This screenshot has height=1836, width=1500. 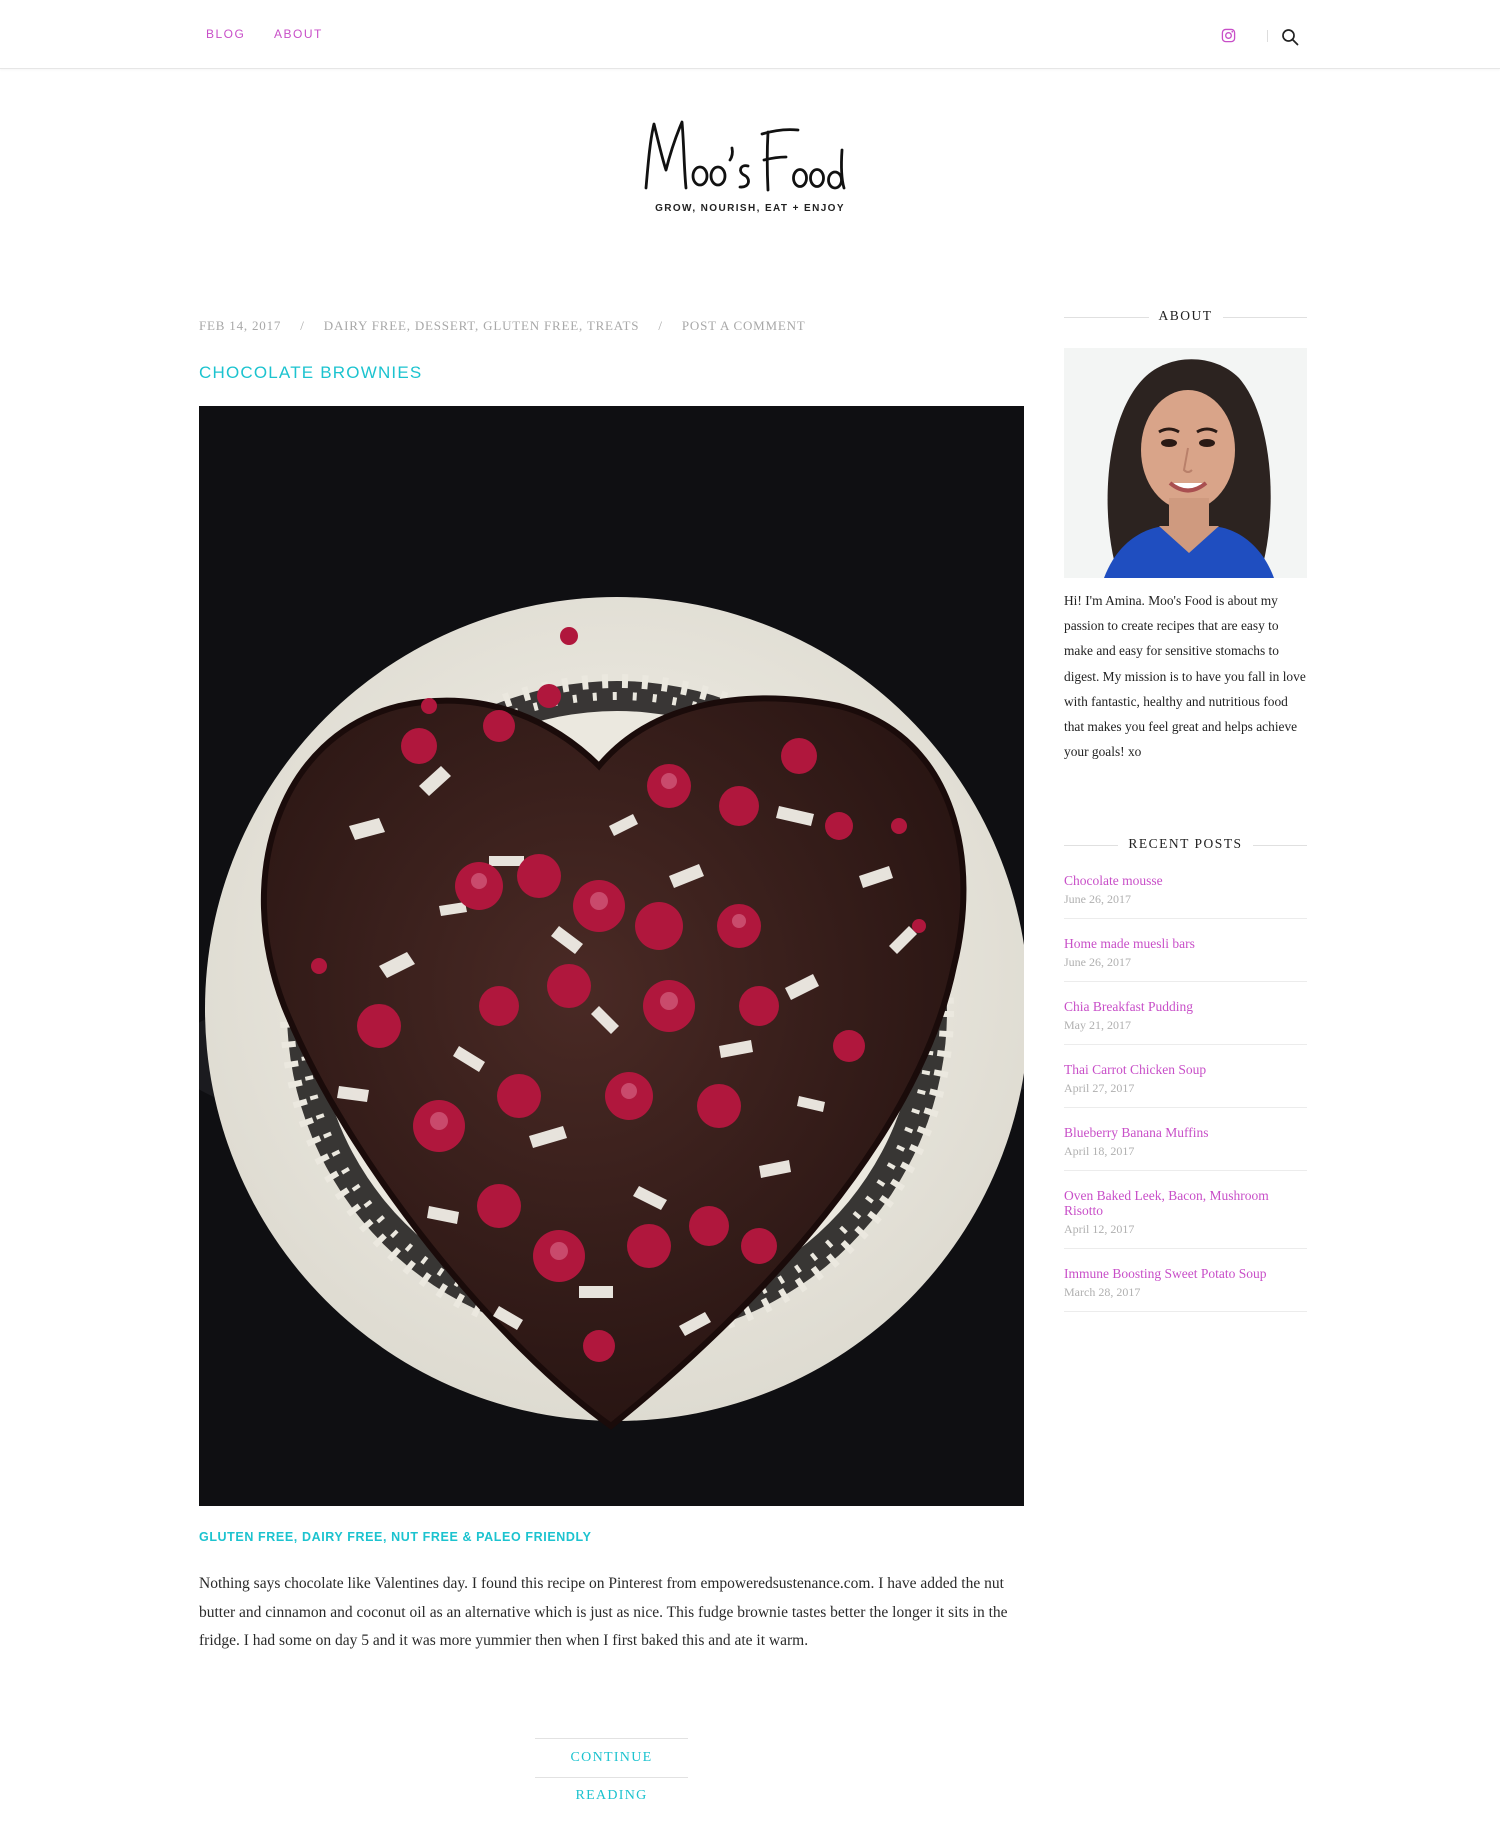 I want to click on recent-post-date: April 12, 2017, so click(x=1099, y=1229).